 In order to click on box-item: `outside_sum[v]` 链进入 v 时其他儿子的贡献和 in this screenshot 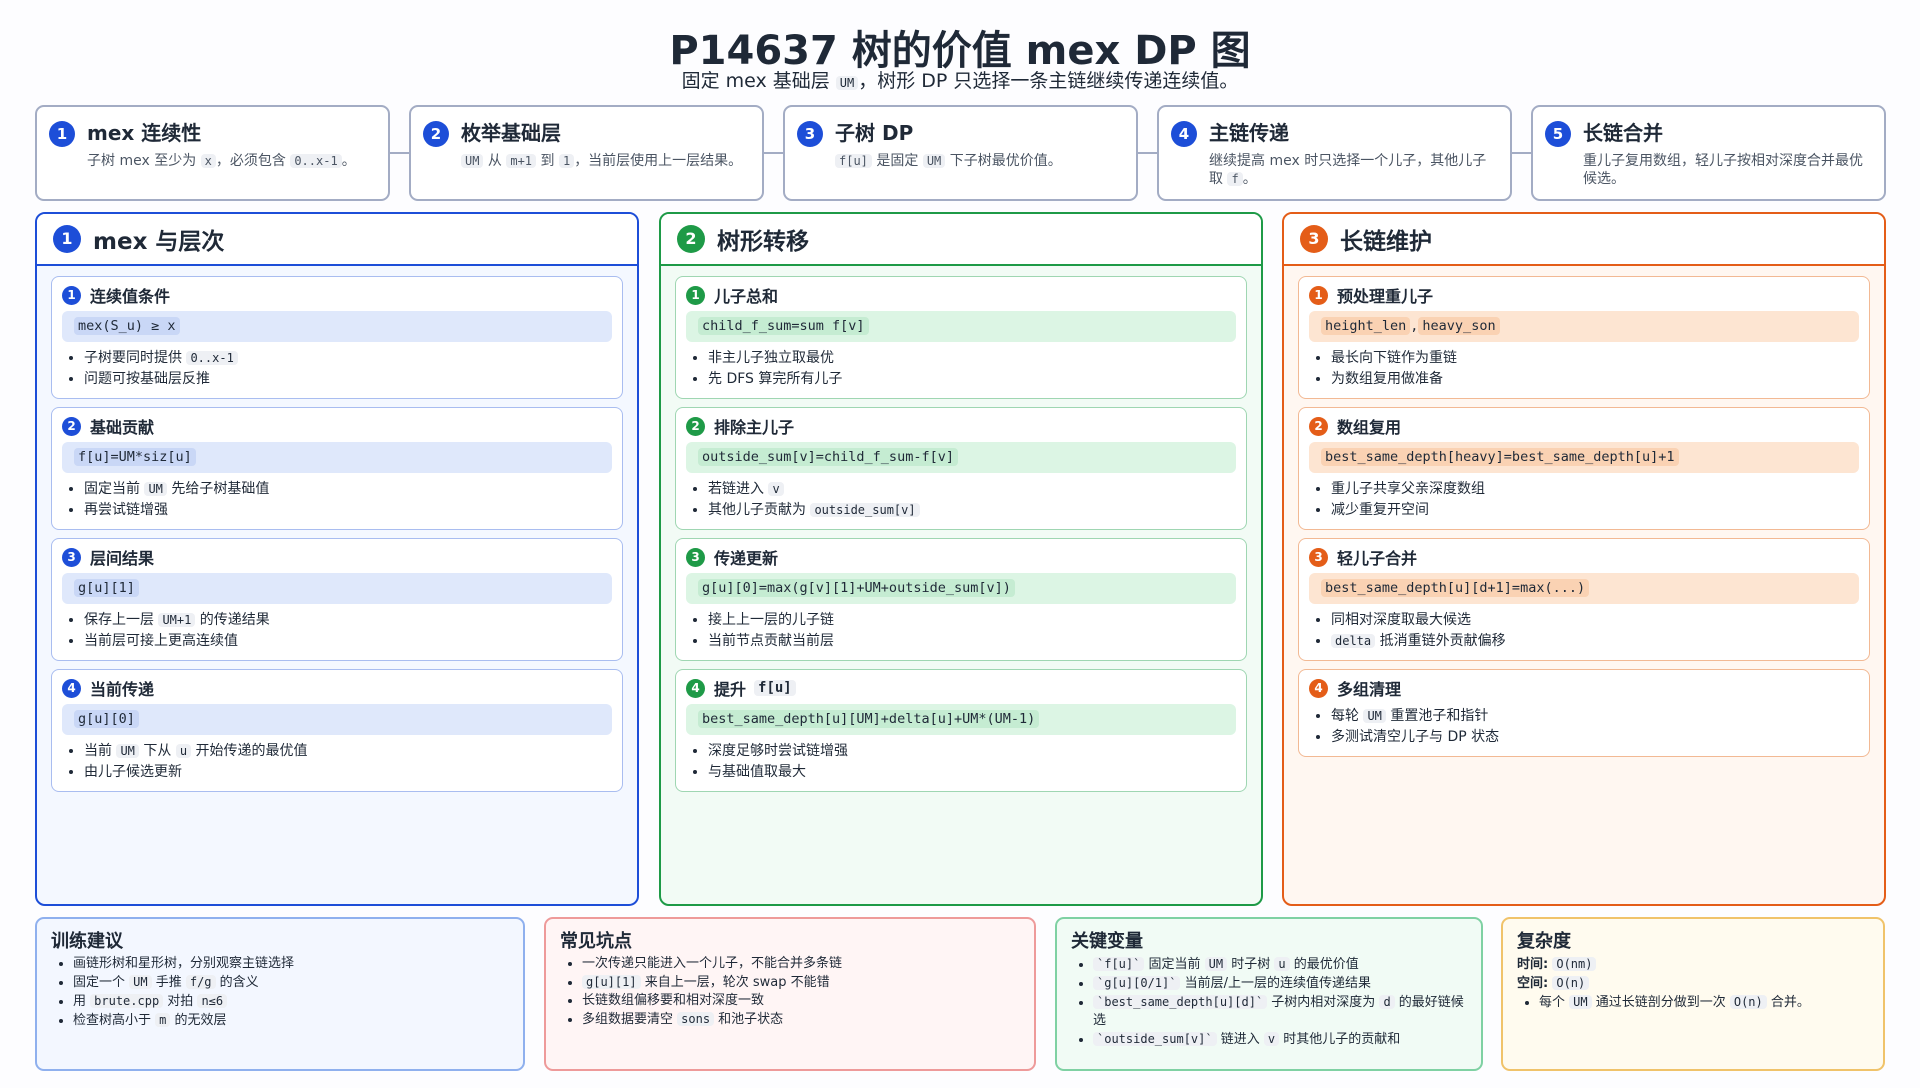, I will do `click(1280, 1039)`.